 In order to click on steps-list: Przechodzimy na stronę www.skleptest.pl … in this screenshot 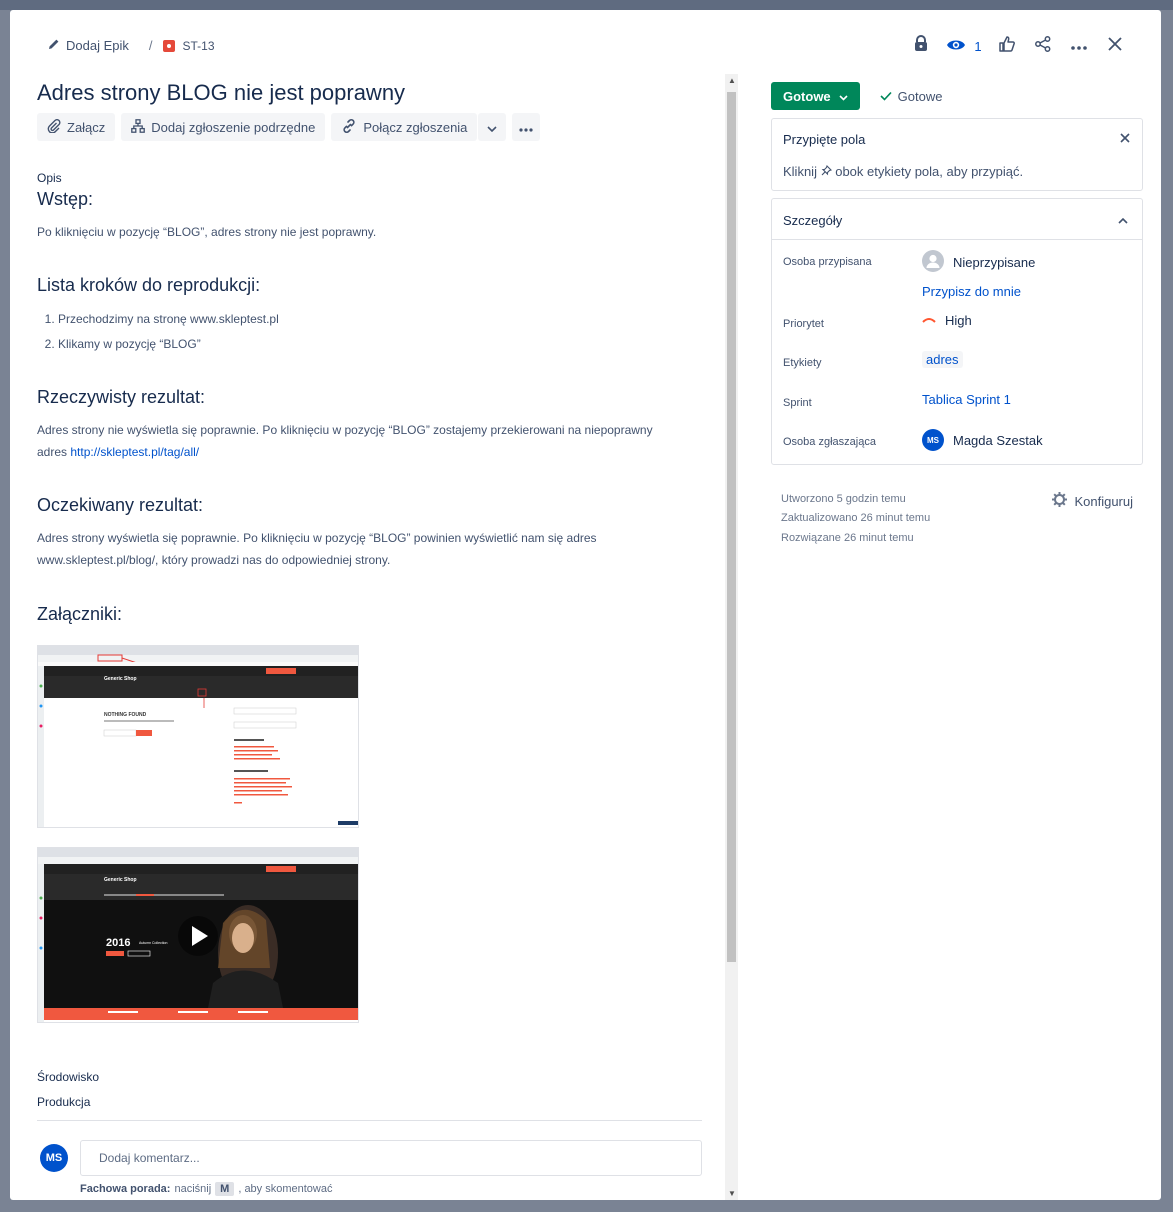, I will do `click(168, 332)`.